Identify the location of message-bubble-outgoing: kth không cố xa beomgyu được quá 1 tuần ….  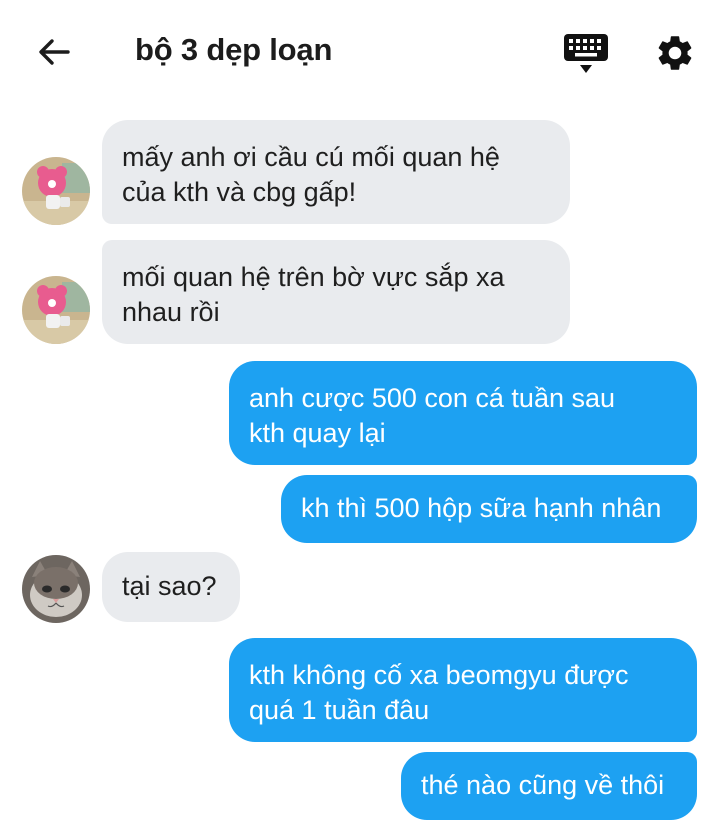
(463, 690).